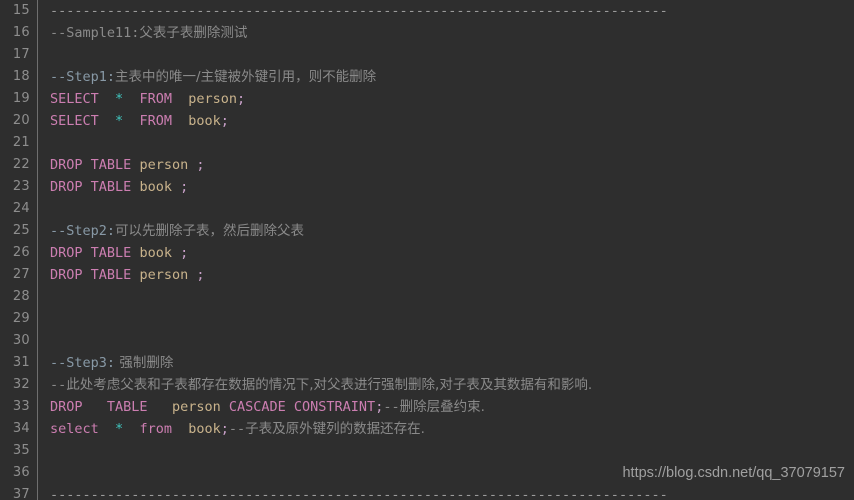  I want to click on line-number: 35, so click(18, 451).